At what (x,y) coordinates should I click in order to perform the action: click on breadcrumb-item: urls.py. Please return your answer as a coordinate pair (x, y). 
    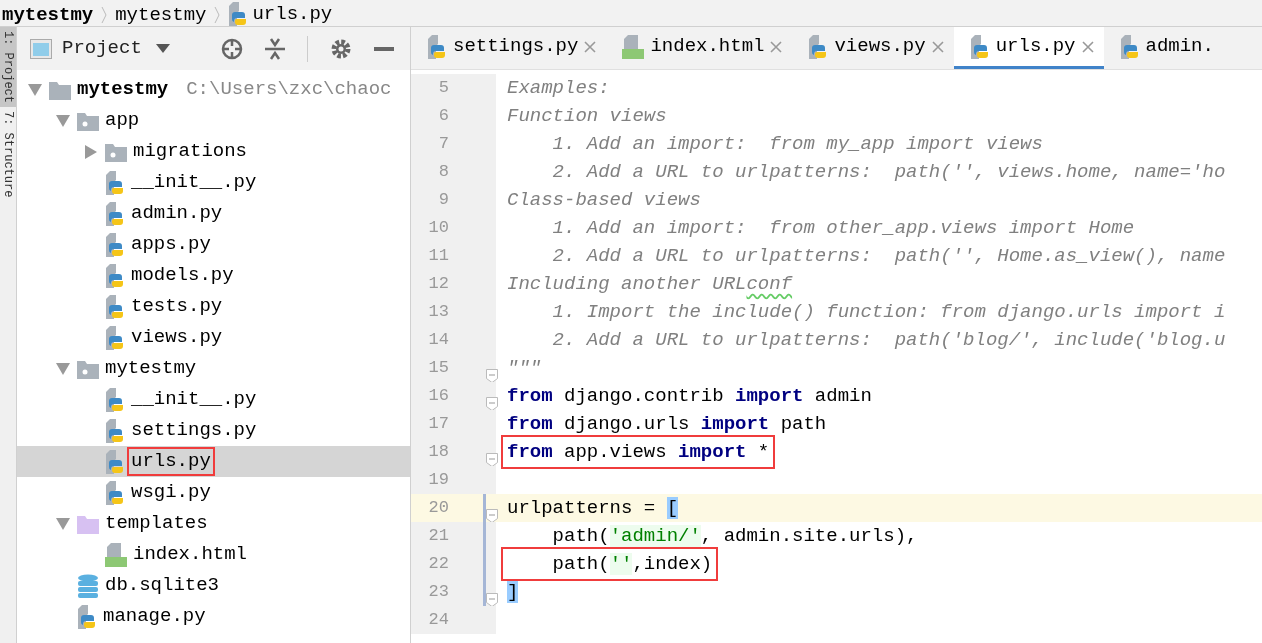
    Looking at the image, I should click on (292, 14).